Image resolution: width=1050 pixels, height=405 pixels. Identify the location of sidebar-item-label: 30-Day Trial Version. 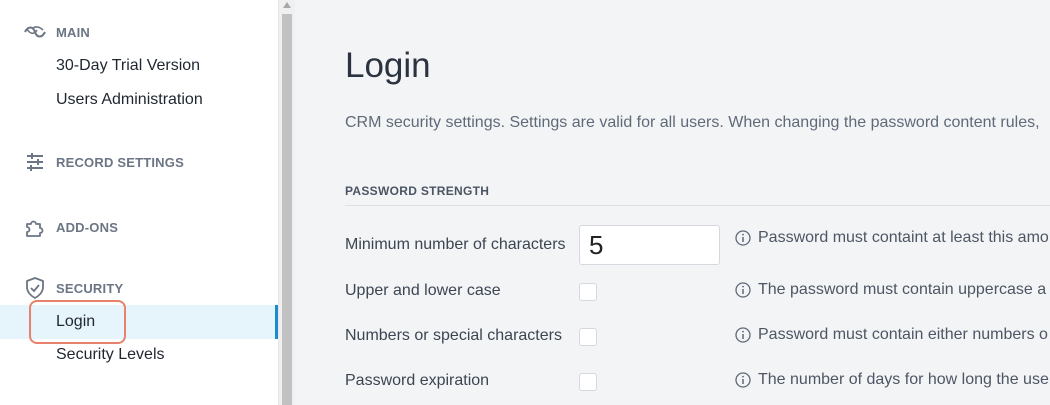
(128, 65).